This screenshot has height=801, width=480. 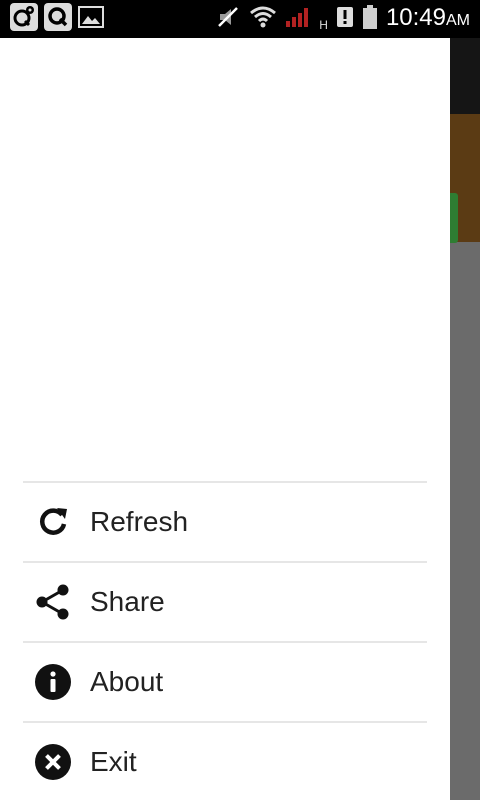 I want to click on wifi-icon, so click(x=263, y=19).